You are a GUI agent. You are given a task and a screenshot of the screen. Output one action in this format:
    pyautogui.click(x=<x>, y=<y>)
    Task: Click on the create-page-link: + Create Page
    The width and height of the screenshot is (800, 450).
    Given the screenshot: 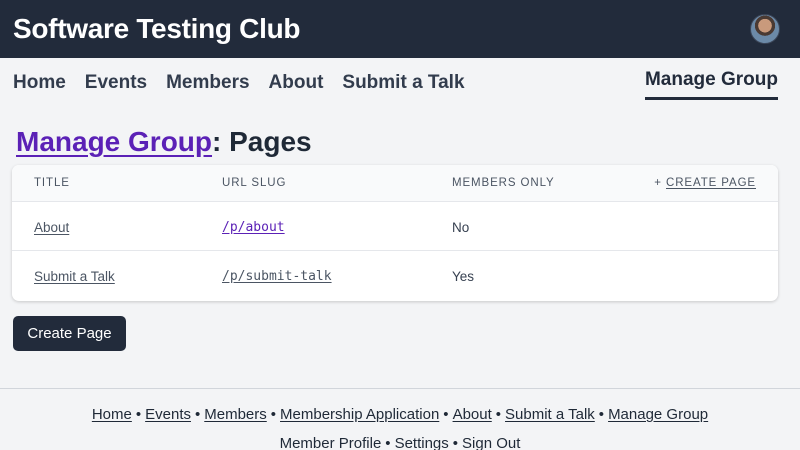 What is the action you would take?
    pyautogui.click(x=705, y=183)
    